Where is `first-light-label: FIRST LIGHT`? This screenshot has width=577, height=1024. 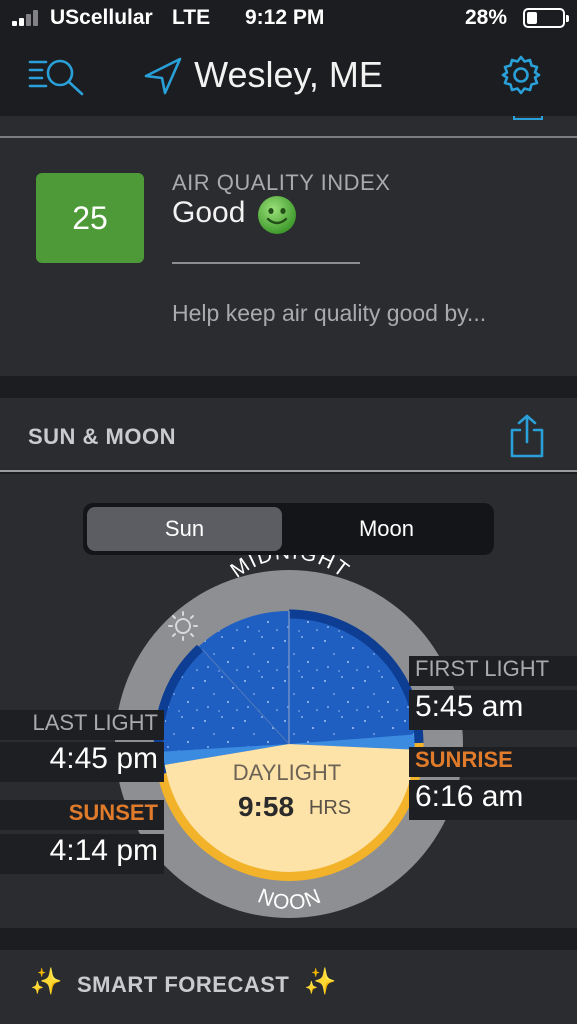 first-light-label: FIRST LIGHT is located at coordinates (482, 668).